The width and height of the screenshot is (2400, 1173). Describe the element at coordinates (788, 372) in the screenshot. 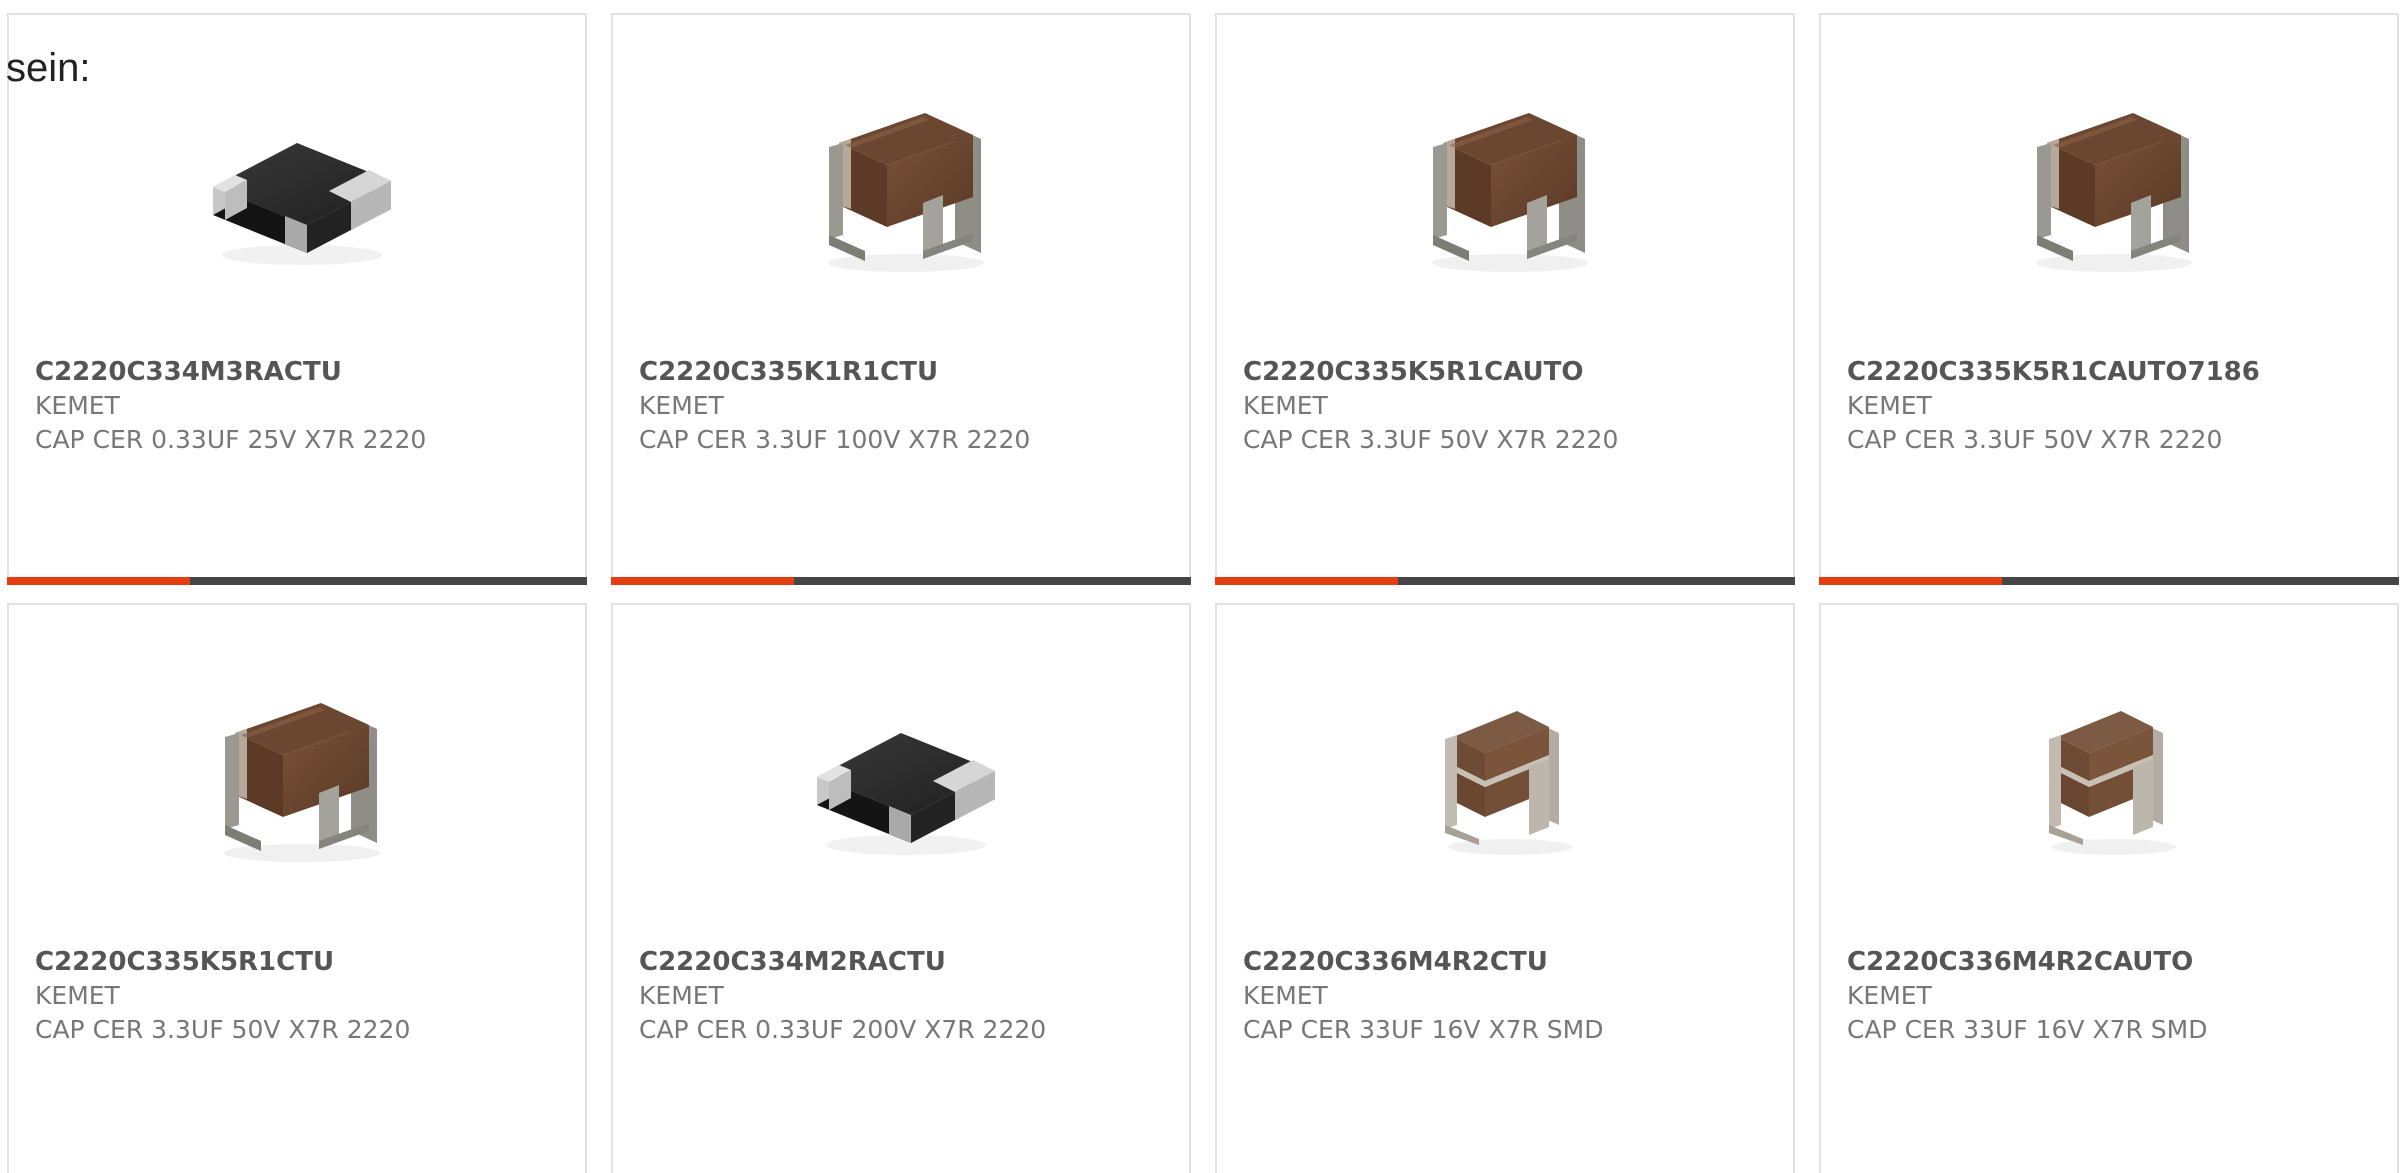

I see `part-number-link: C2220C335K1R1CTU` at that location.